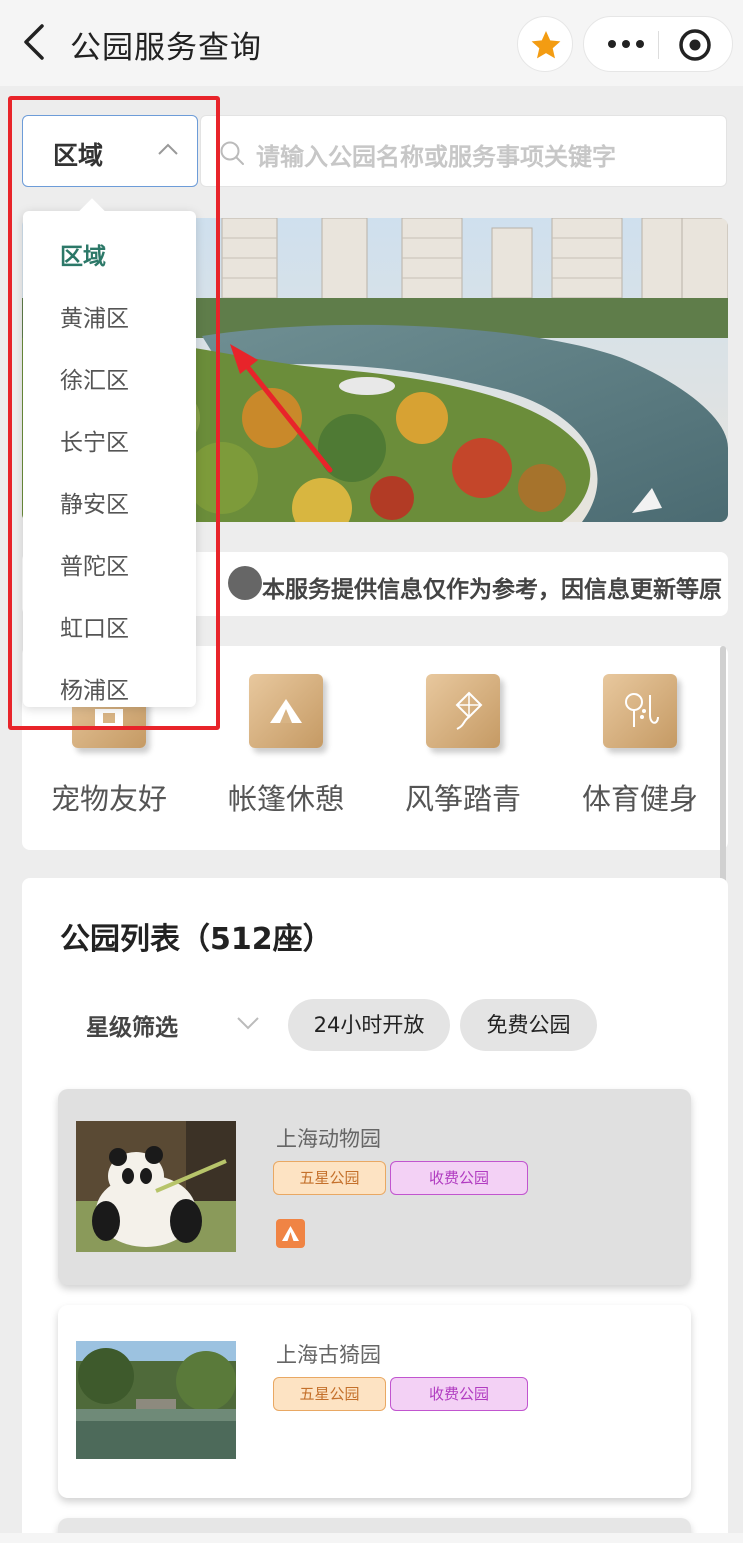 The width and height of the screenshot is (743, 1543). I want to click on category-tent-rest: 帐篷休憩, so click(286, 746).